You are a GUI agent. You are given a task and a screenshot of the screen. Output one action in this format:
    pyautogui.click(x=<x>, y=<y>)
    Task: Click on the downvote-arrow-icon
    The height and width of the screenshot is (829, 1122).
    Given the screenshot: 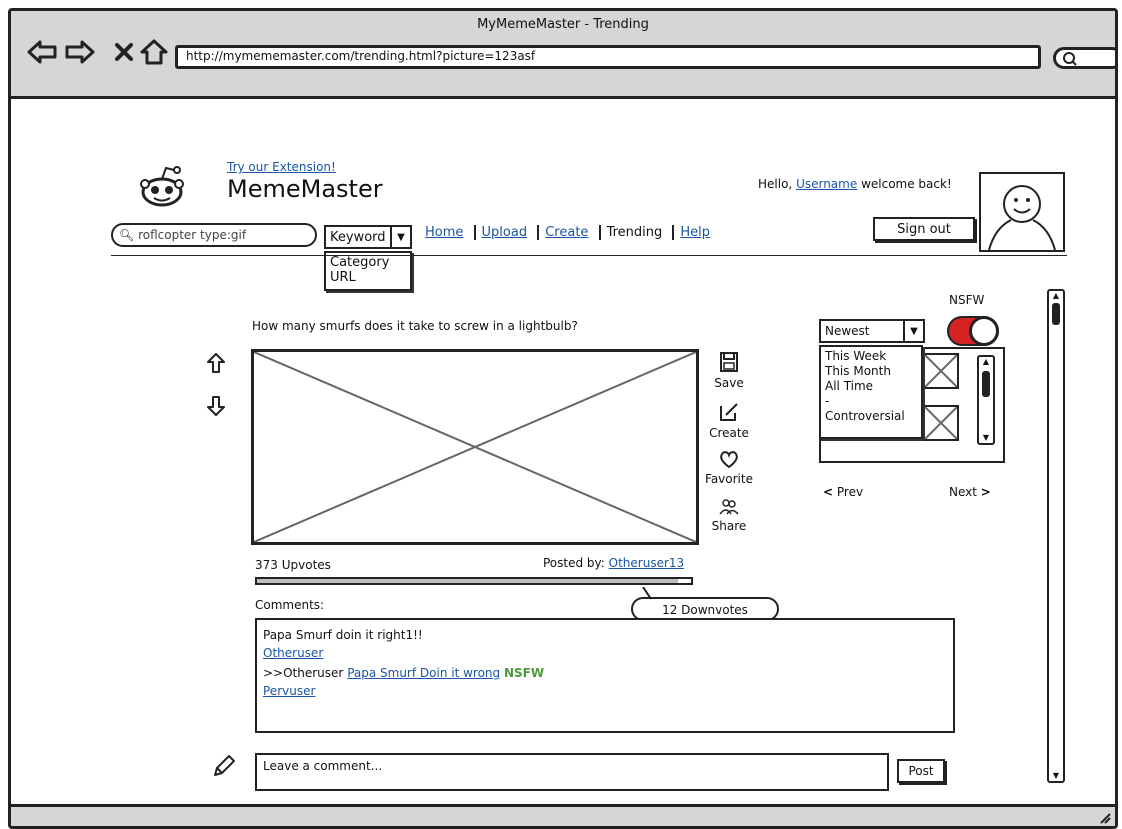 What is the action you would take?
    pyautogui.click(x=216, y=408)
    